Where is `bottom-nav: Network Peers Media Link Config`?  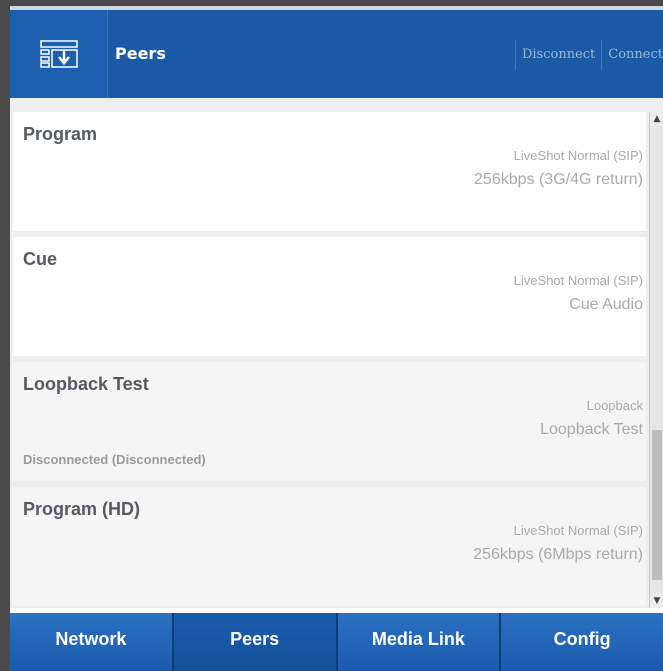
bottom-nav: Network Peers Media Link Config is located at coordinates (336, 642).